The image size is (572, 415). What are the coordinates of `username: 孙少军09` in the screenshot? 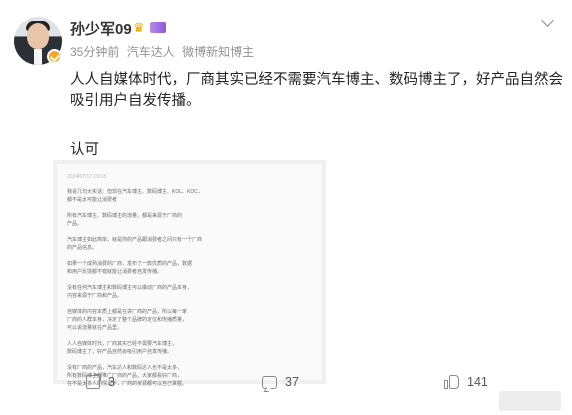 It's located at (101, 28).